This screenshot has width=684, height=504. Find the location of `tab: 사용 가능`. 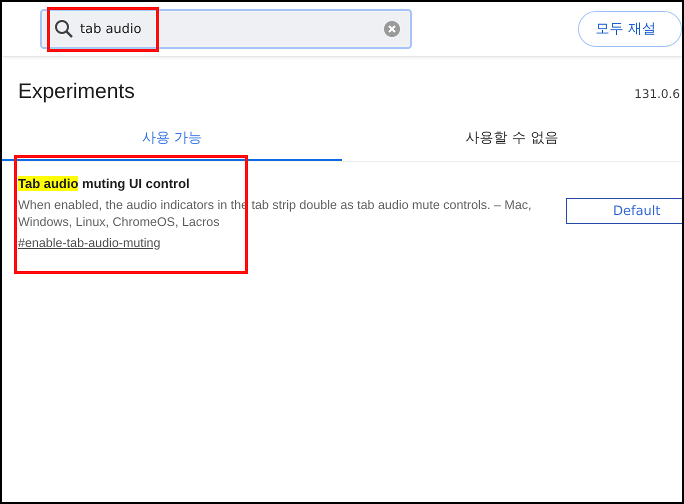

tab: 사용 가능 is located at coordinates (172, 145).